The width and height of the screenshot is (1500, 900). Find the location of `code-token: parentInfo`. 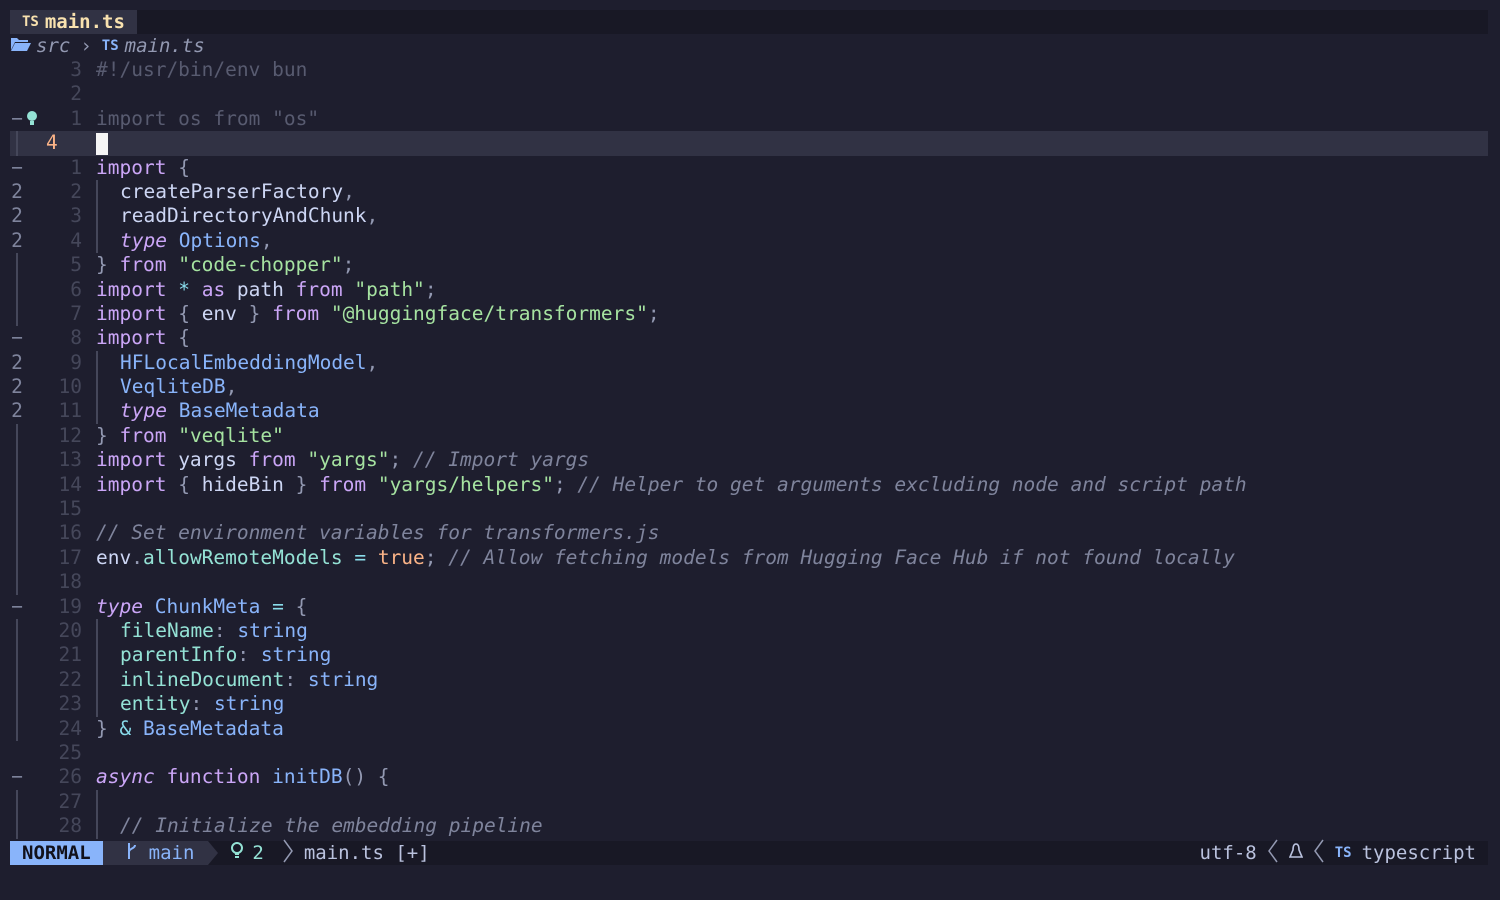

code-token: parentInfo is located at coordinates (179, 655).